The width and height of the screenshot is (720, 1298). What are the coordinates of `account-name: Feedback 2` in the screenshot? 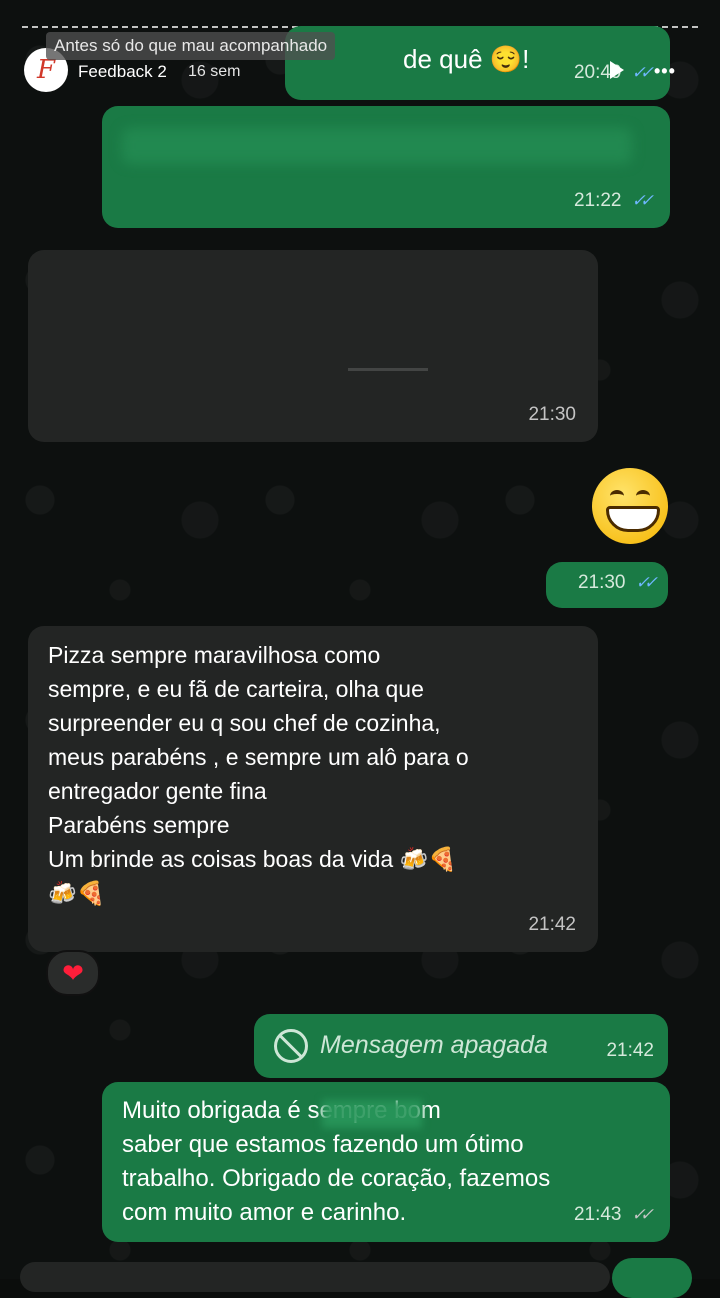 It's located at (122, 72).